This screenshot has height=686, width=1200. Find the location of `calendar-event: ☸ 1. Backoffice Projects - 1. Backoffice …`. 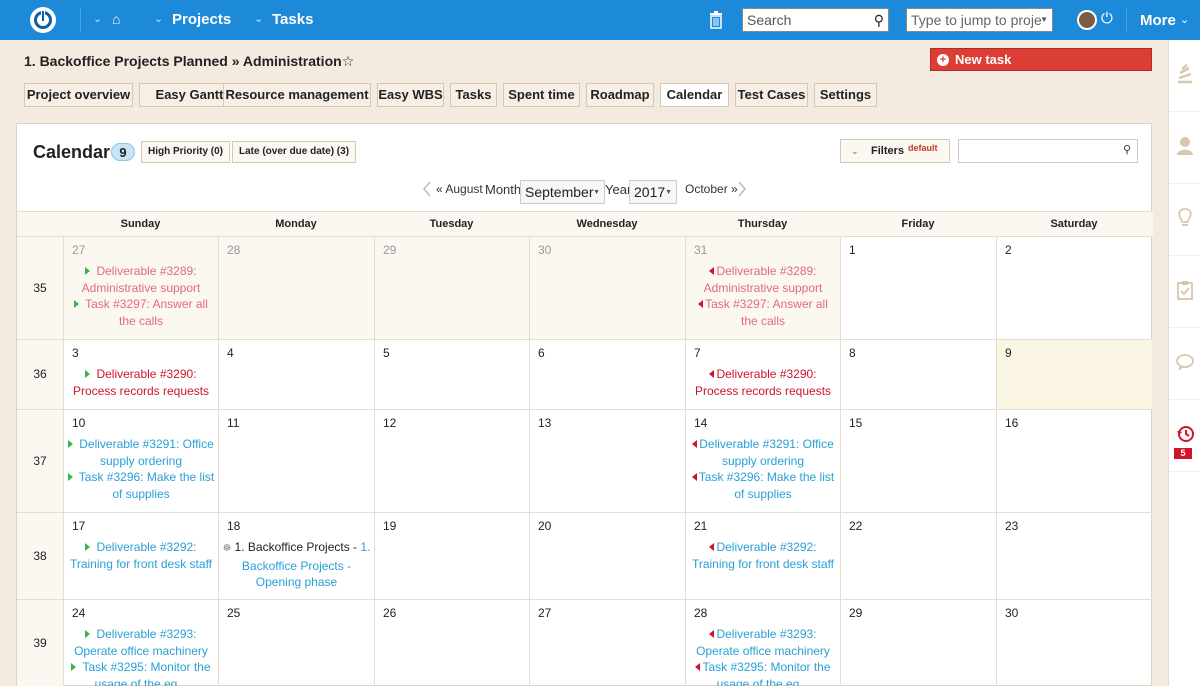

calendar-event: ☸ 1. Backoffice Projects - 1. Backoffice … is located at coordinates (296, 565).